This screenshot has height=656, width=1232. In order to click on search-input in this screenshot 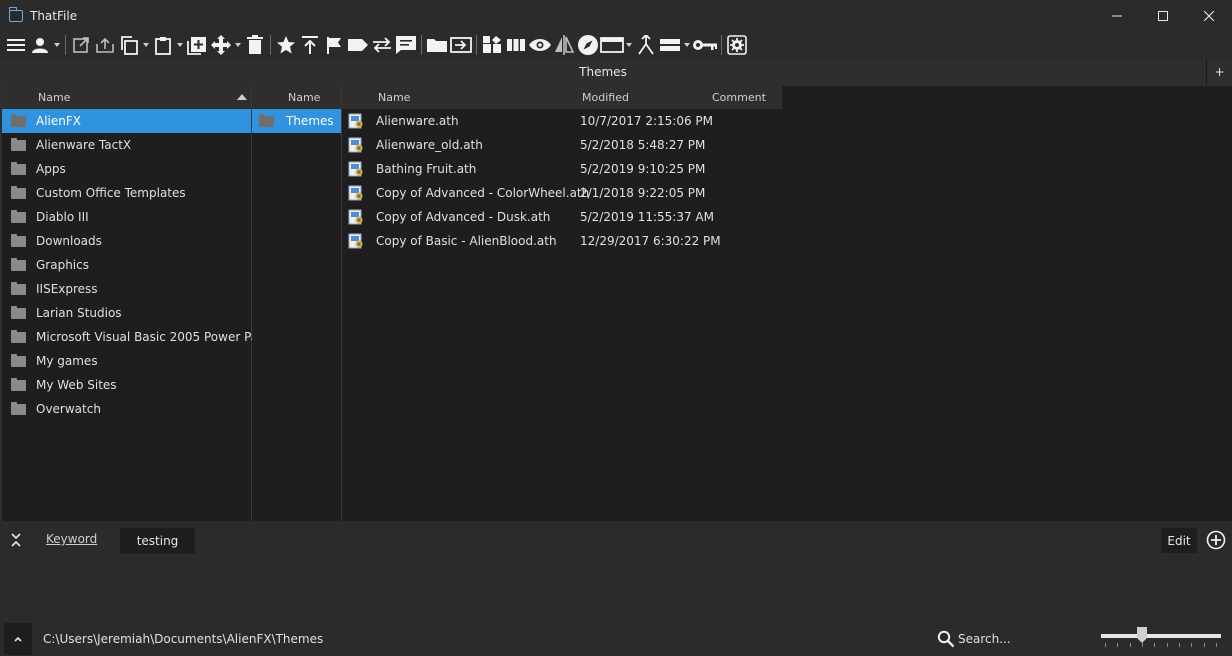, I will do `click(1023, 639)`.